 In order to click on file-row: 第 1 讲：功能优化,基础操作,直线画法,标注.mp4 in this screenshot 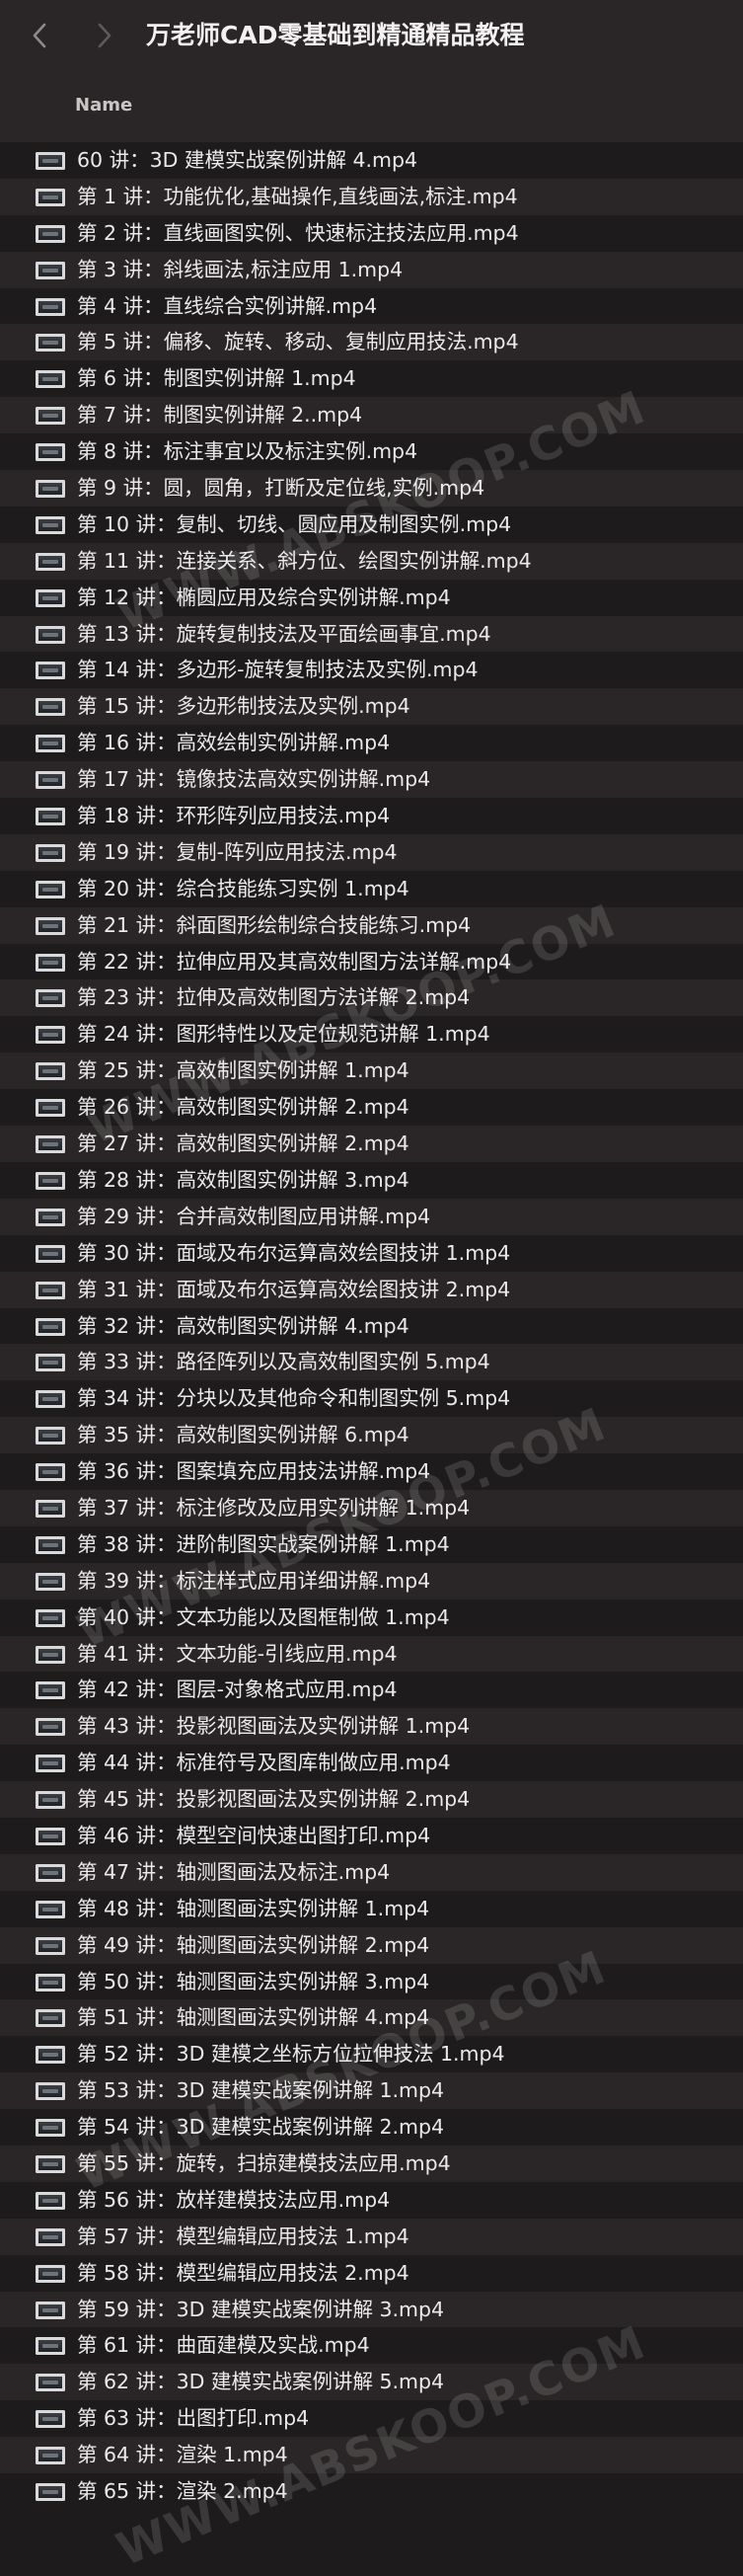, I will do `click(371, 196)`.